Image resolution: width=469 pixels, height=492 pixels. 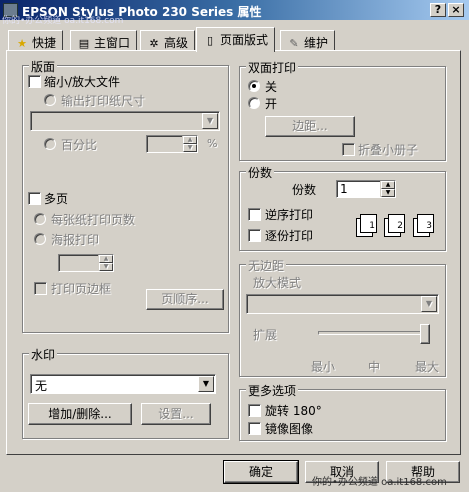 I want to click on group-title: 份数, so click(x=260, y=172).